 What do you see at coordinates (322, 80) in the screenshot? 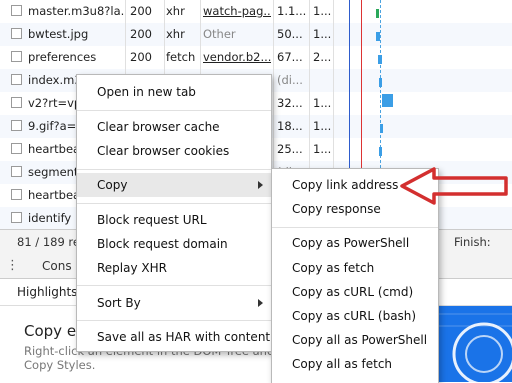
I see `request-time` at bounding box center [322, 80].